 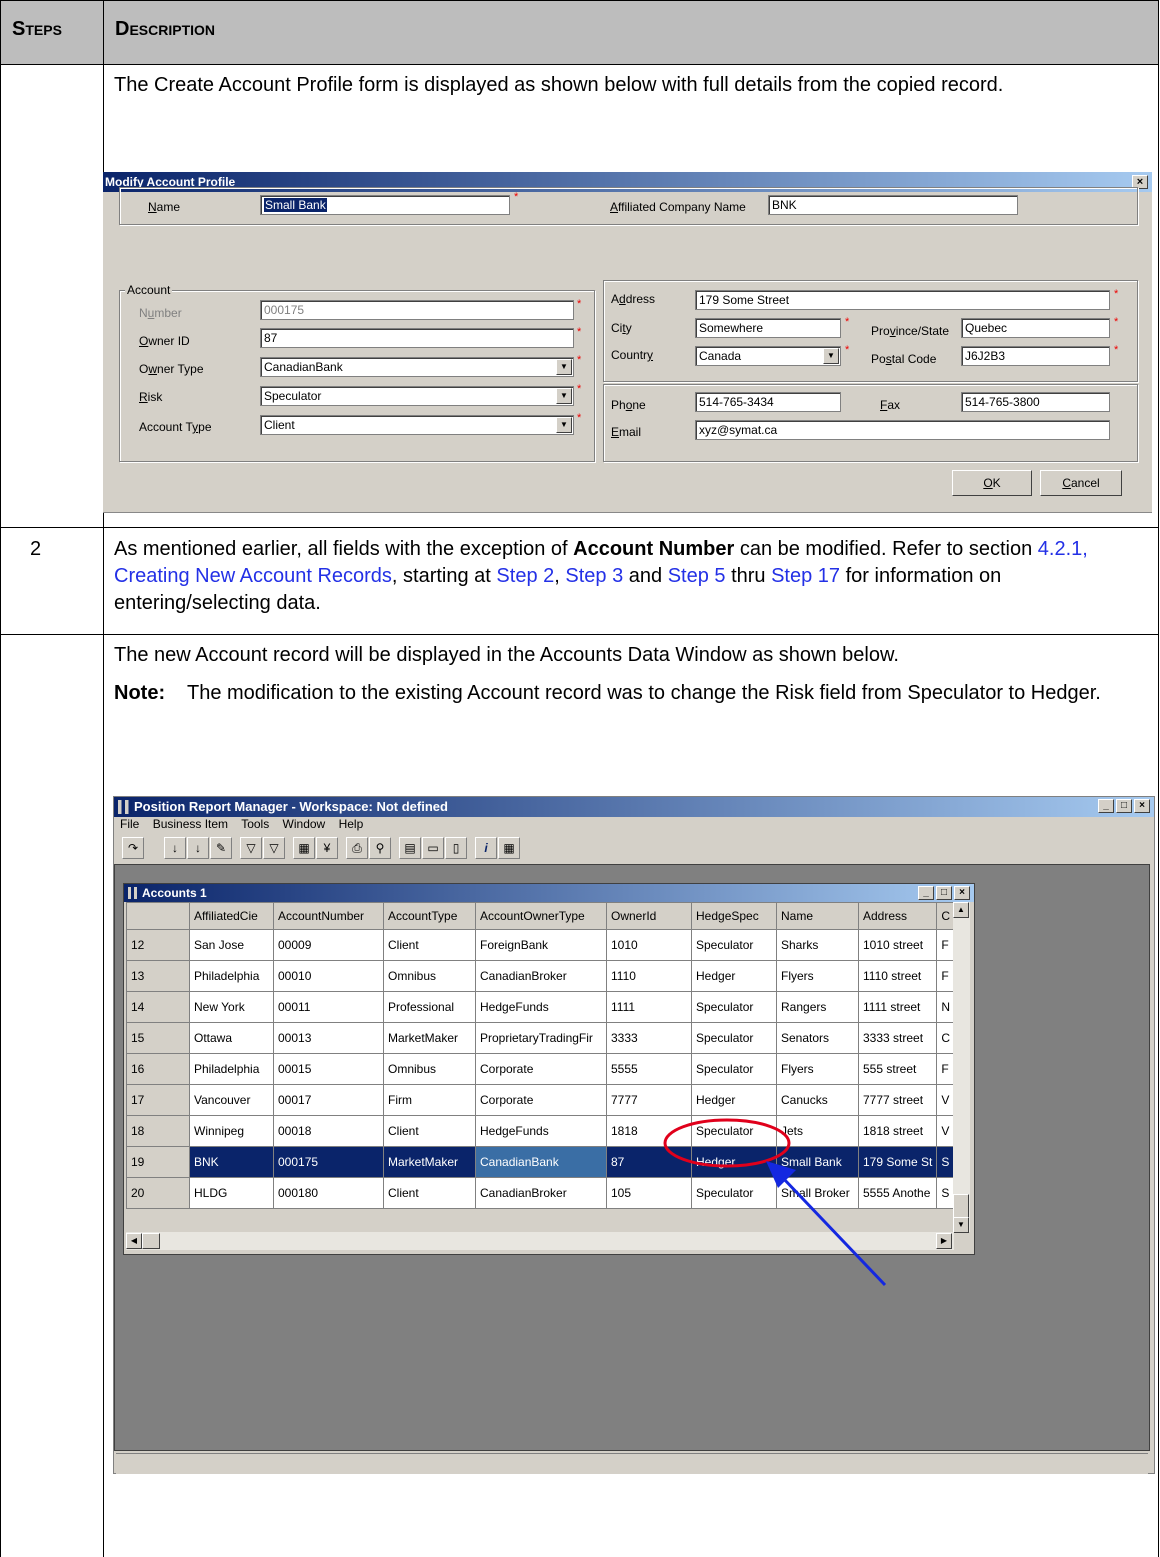 I want to click on highlight-ellipse, so click(x=727, y=1143).